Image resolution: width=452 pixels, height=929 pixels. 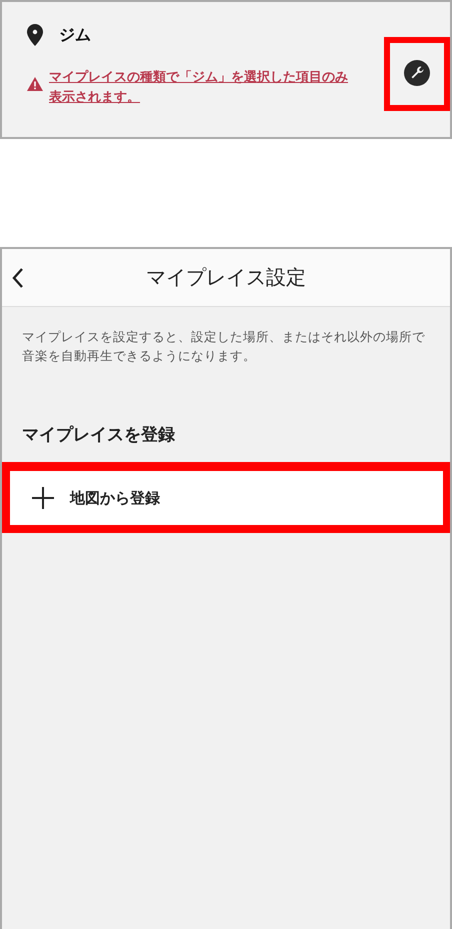 I want to click on description-text: マイプレイスを設定すると、設定した場所、またはそれ以外の場所で音楽を自動再生できるようになります。, so click(x=224, y=346).